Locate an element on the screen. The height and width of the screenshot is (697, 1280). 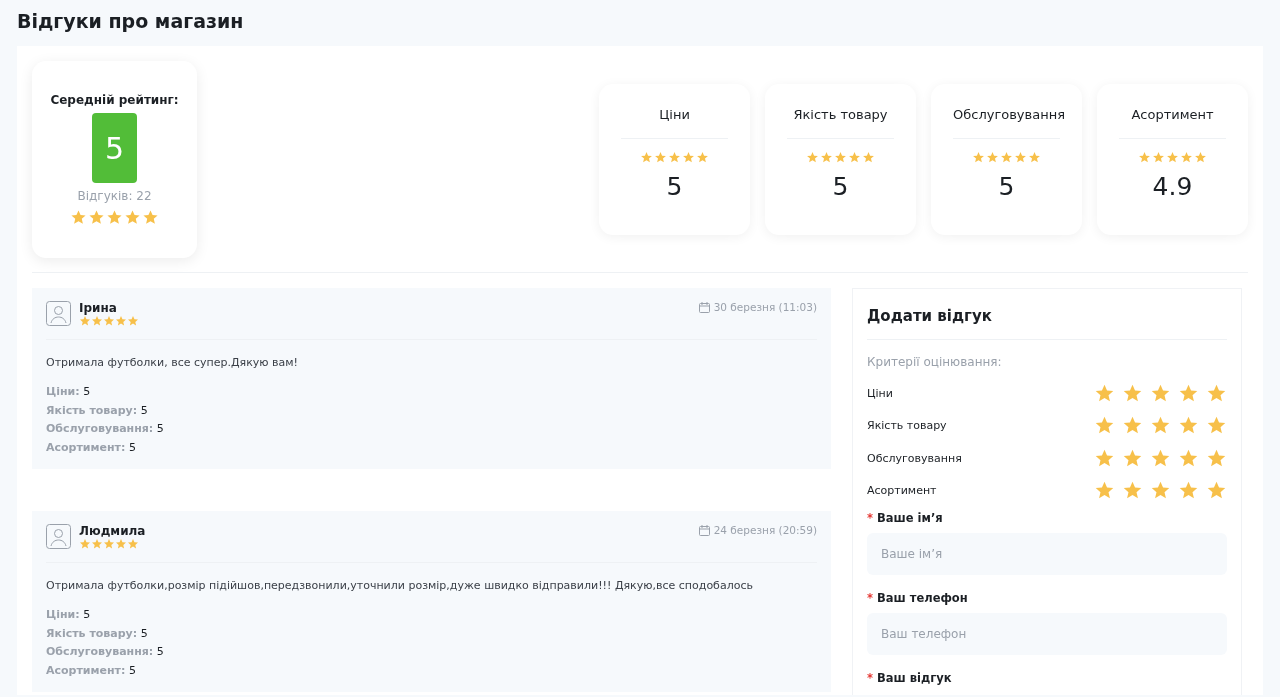
review-date: 24 березня (20:59) is located at coordinates (765, 530).